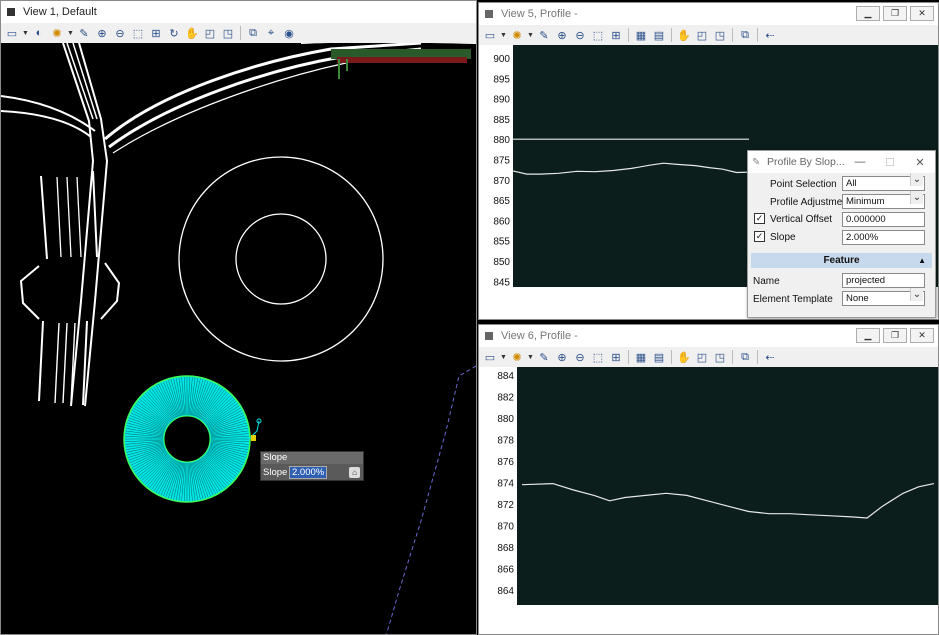 Image resolution: width=939 pixels, height=635 pixels. I want to click on view1-titlebar: View 1, Default, so click(238, 12).